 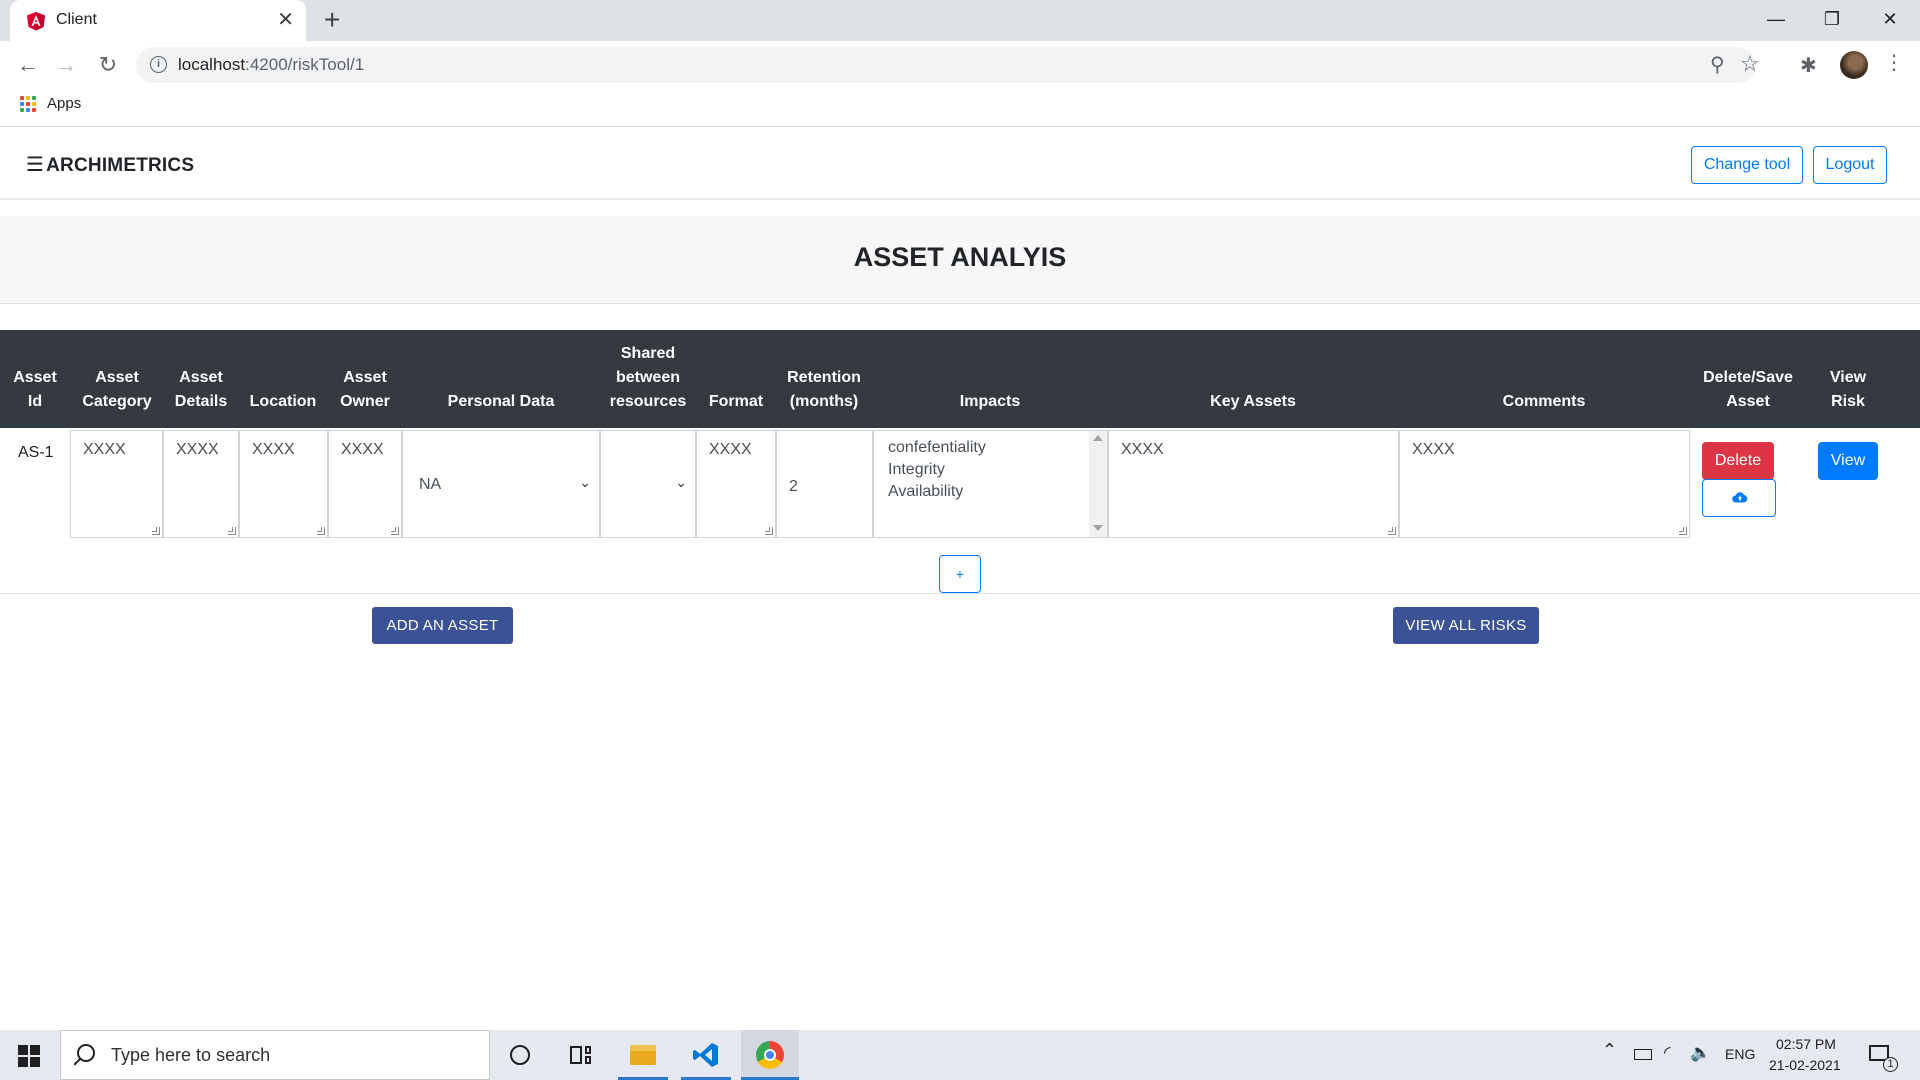 I want to click on windows-start-icon, so click(x=29, y=1056).